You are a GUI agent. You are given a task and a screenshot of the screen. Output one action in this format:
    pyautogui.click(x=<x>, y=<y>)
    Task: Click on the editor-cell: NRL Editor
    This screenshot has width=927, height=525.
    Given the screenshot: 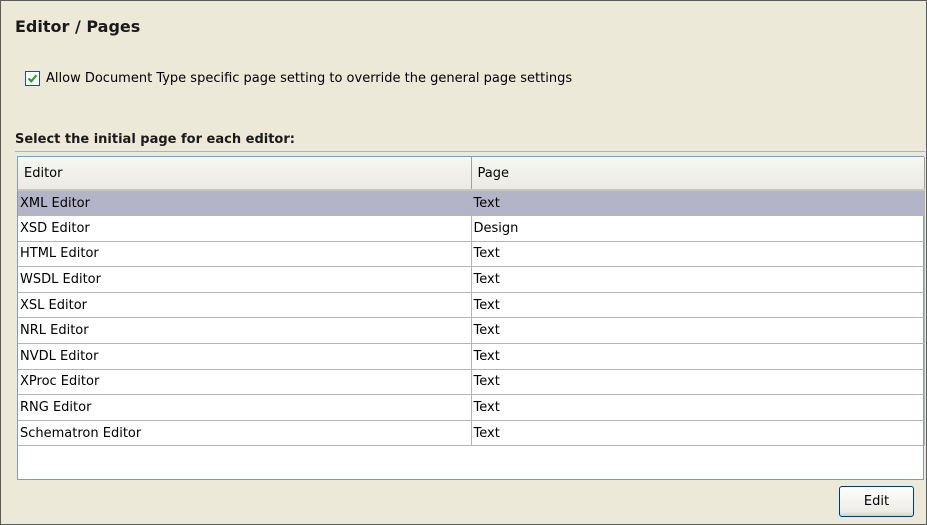 What is the action you would take?
    pyautogui.click(x=245, y=331)
    